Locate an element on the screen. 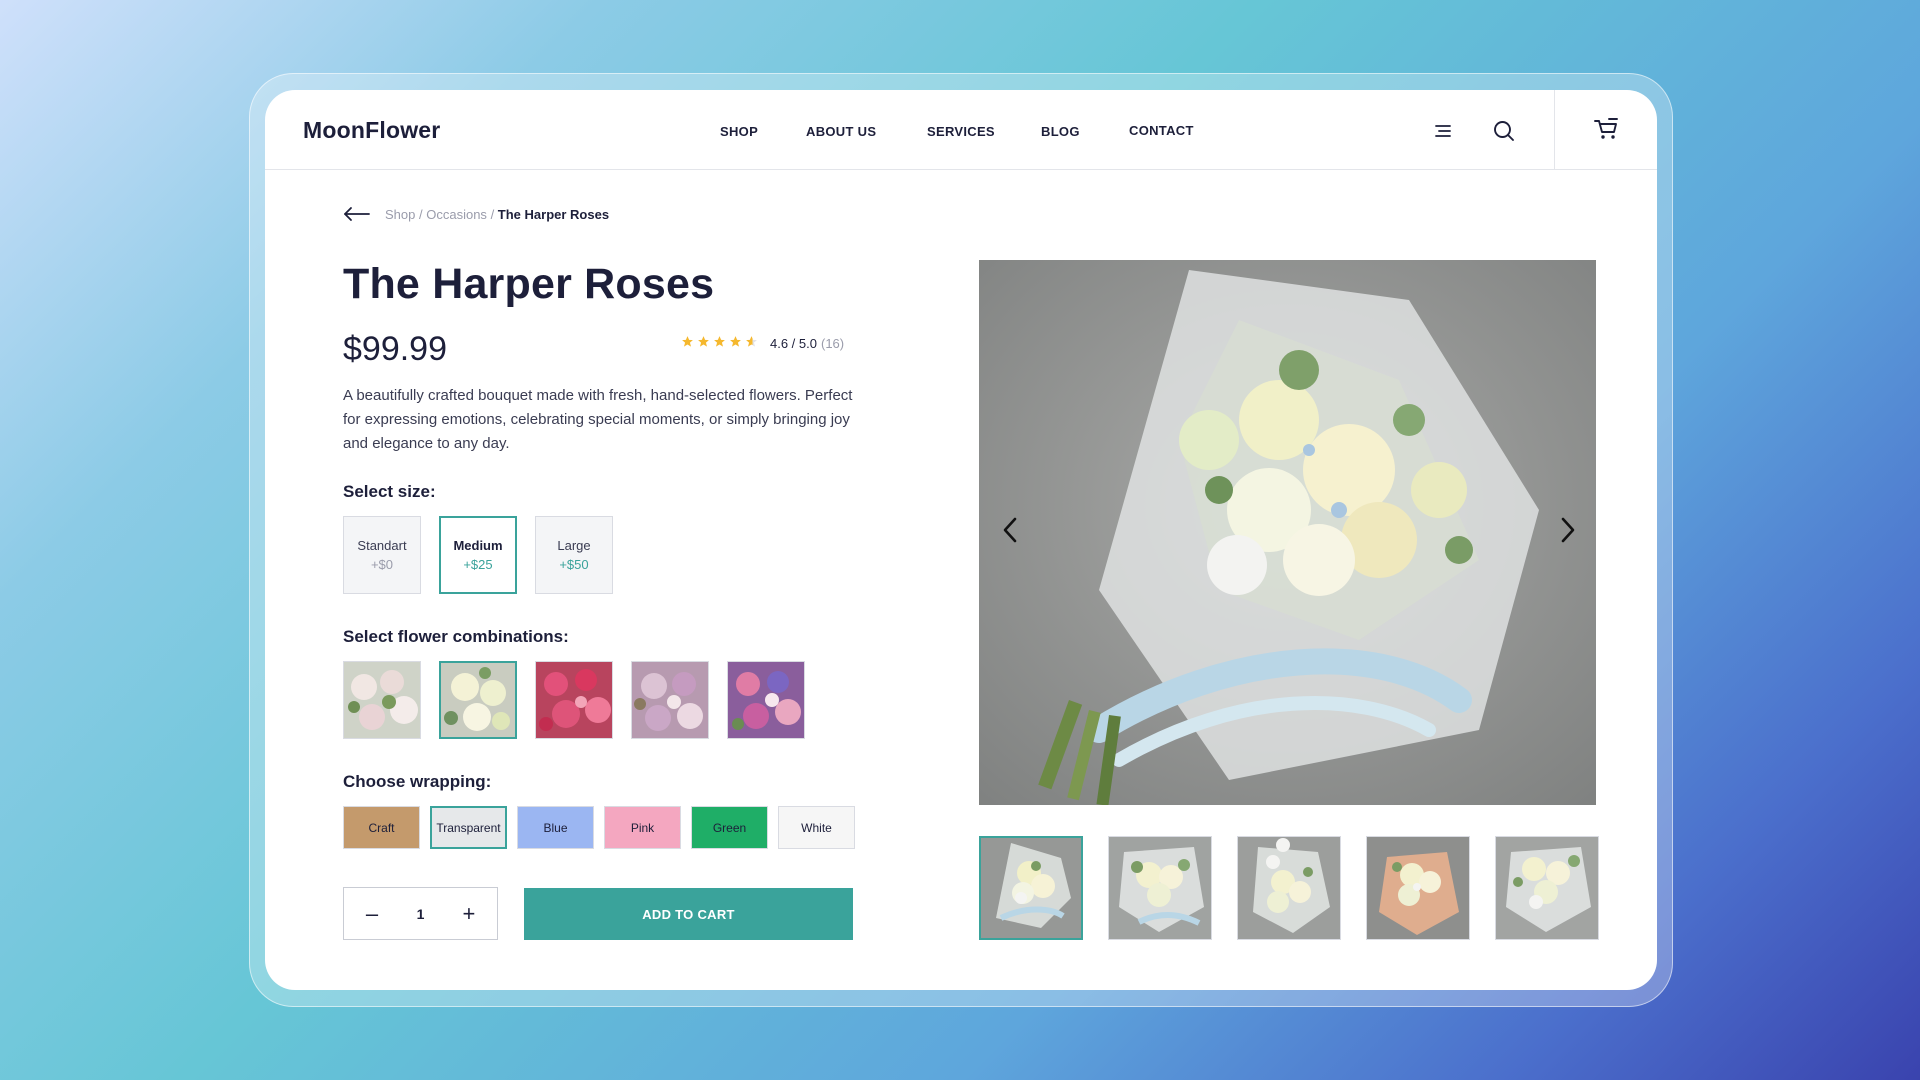 This screenshot has width=1920, height=1080. decrease-button: – is located at coordinates (372, 914).